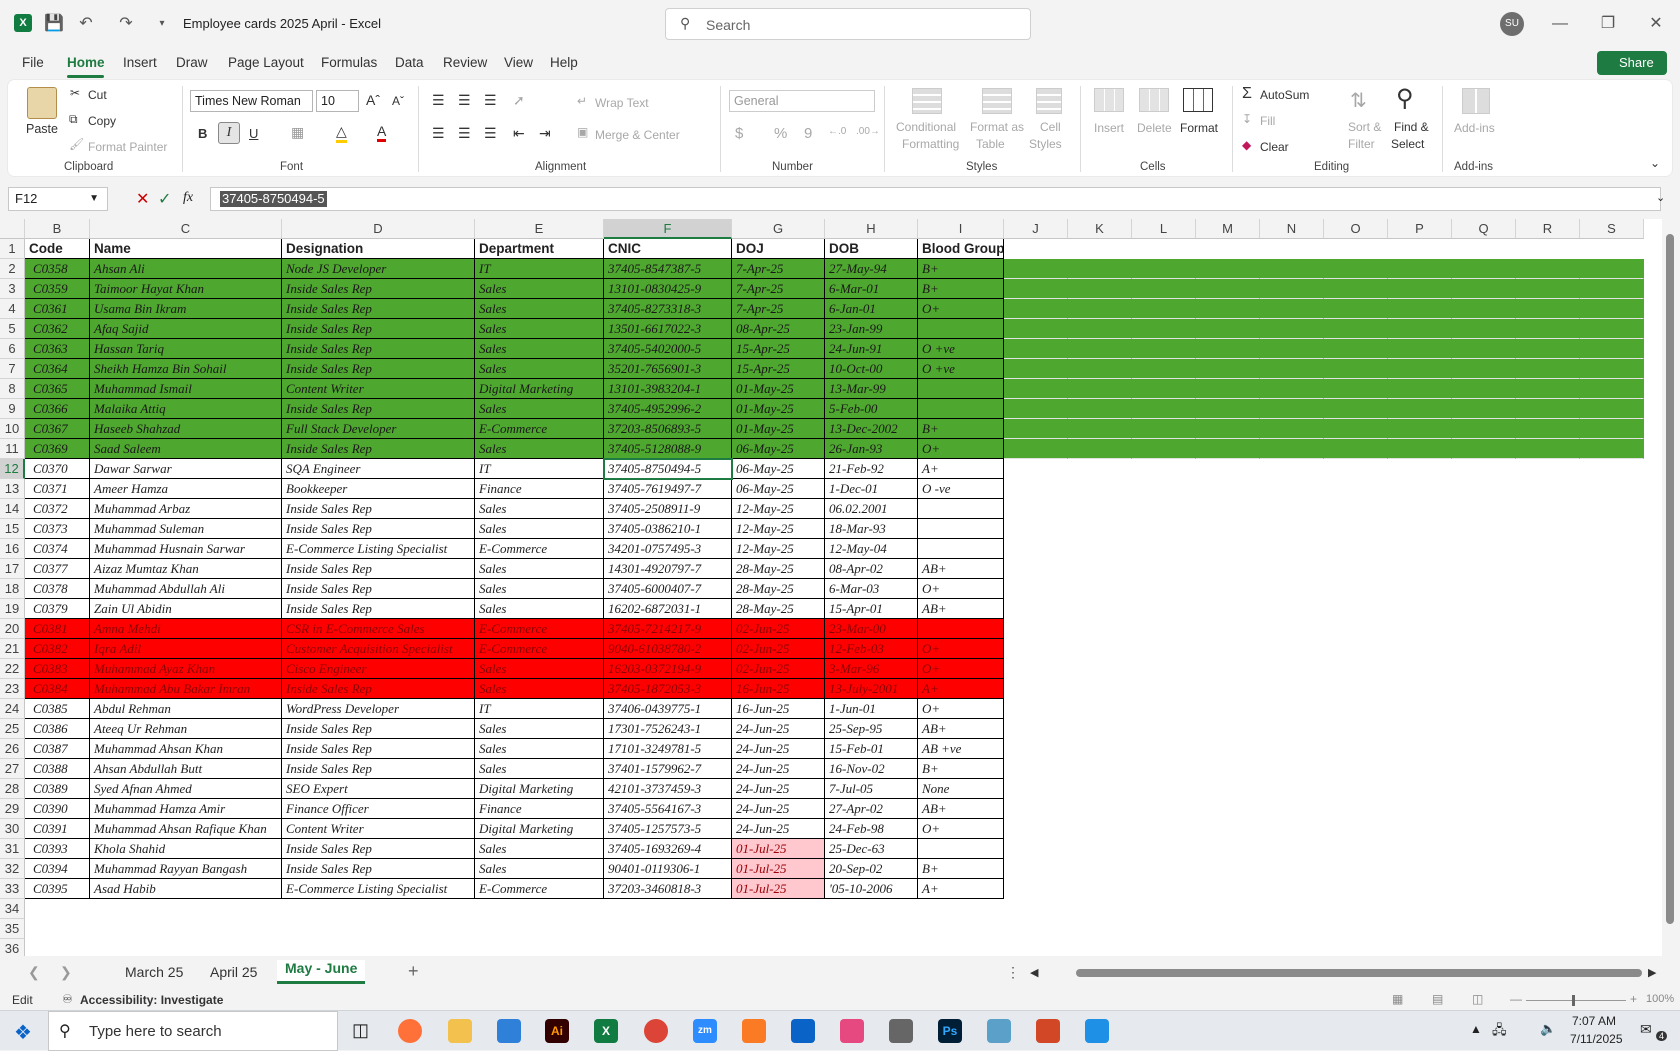 The image size is (1680, 1051). What do you see at coordinates (464, 100) in the screenshot?
I see `align-middle-icon: ☰` at bounding box center [464, 100].